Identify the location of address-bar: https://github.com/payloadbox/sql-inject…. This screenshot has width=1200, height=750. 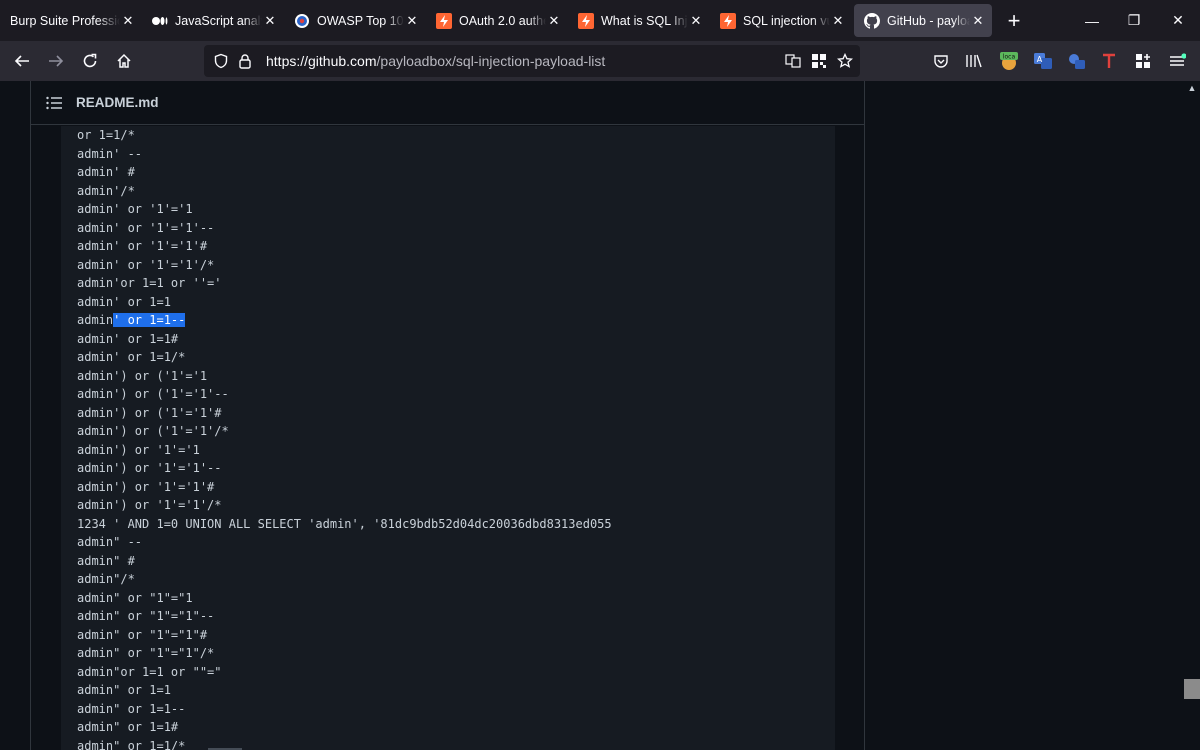
(532, 61).